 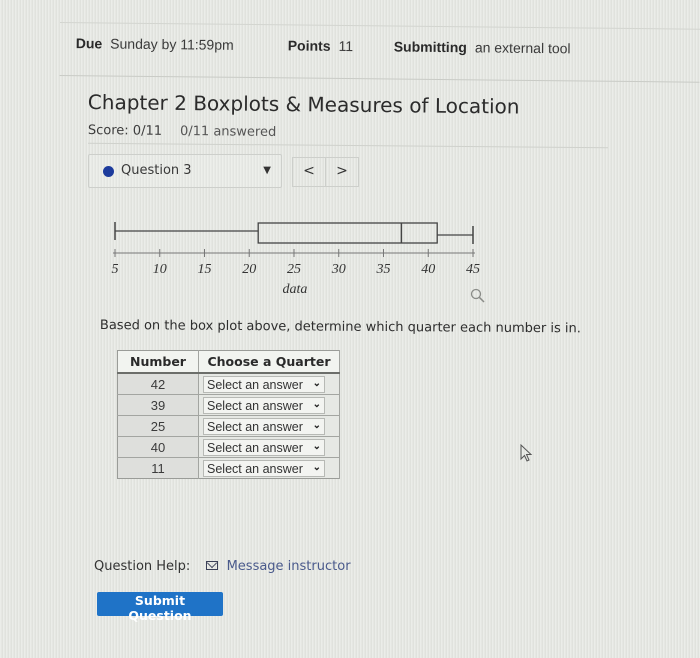 What do you see at coordinates (115, 269) in the screenshot?
I see `x-tick-label: 5` at bounding box center [115, 269].